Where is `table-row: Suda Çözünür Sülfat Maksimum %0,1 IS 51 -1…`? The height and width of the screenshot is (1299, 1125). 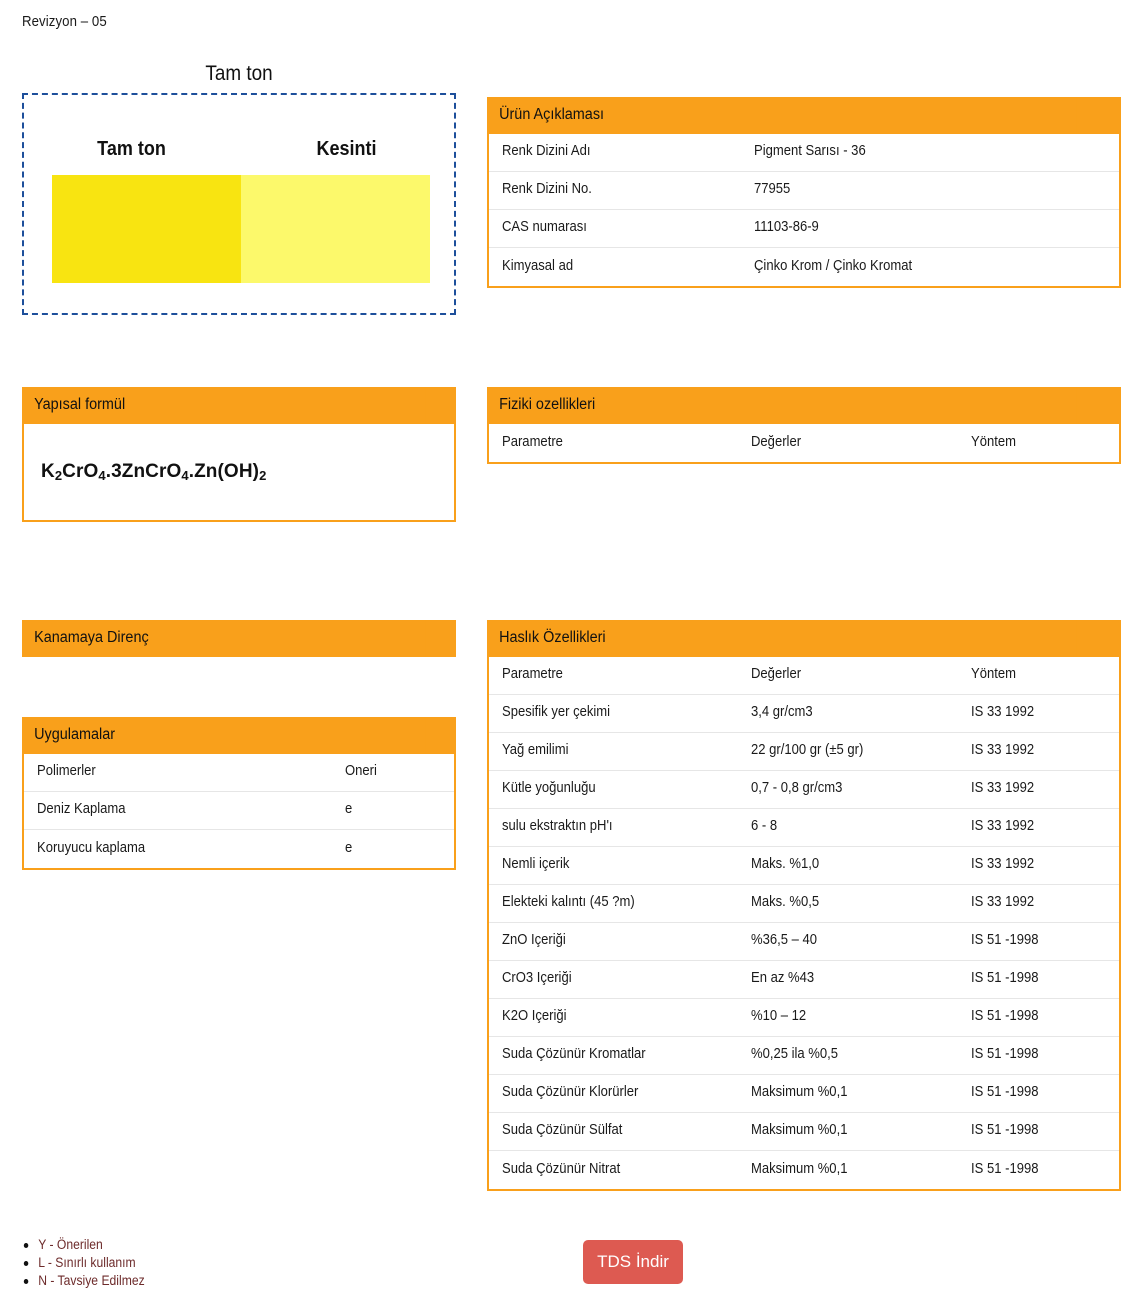
table-row: Suda Çözünür Sülfat Maksimum %0,1 IS 51 -1… is located at coordinates (804, 1132).